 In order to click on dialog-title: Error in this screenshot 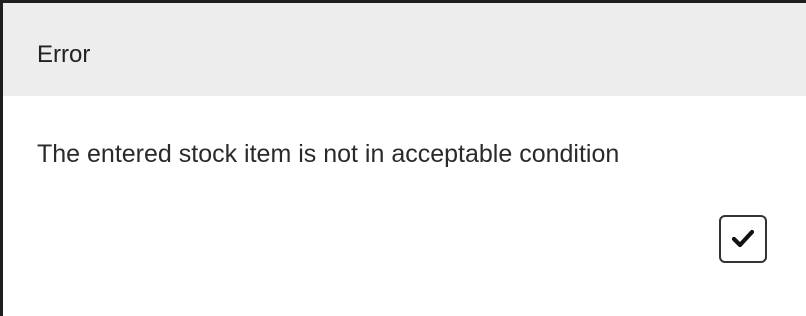, I will do `click(64, 54)`.